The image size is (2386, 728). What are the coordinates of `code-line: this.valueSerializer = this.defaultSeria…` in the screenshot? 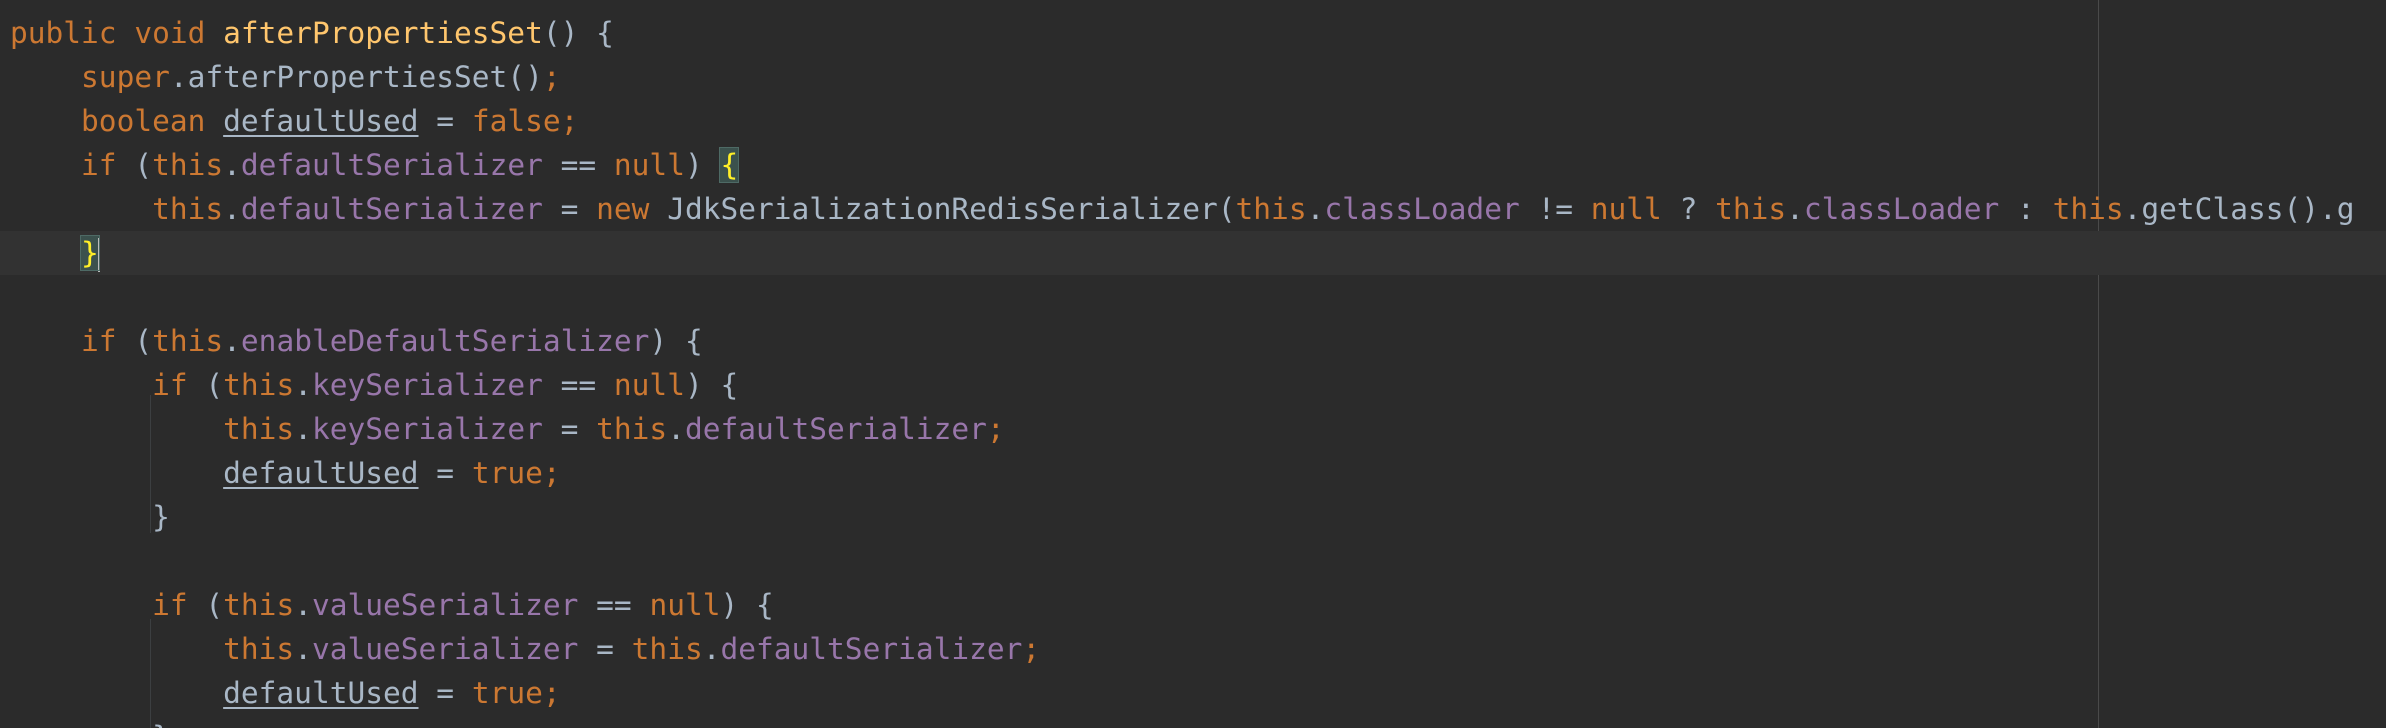 It's located at (1193, 649).